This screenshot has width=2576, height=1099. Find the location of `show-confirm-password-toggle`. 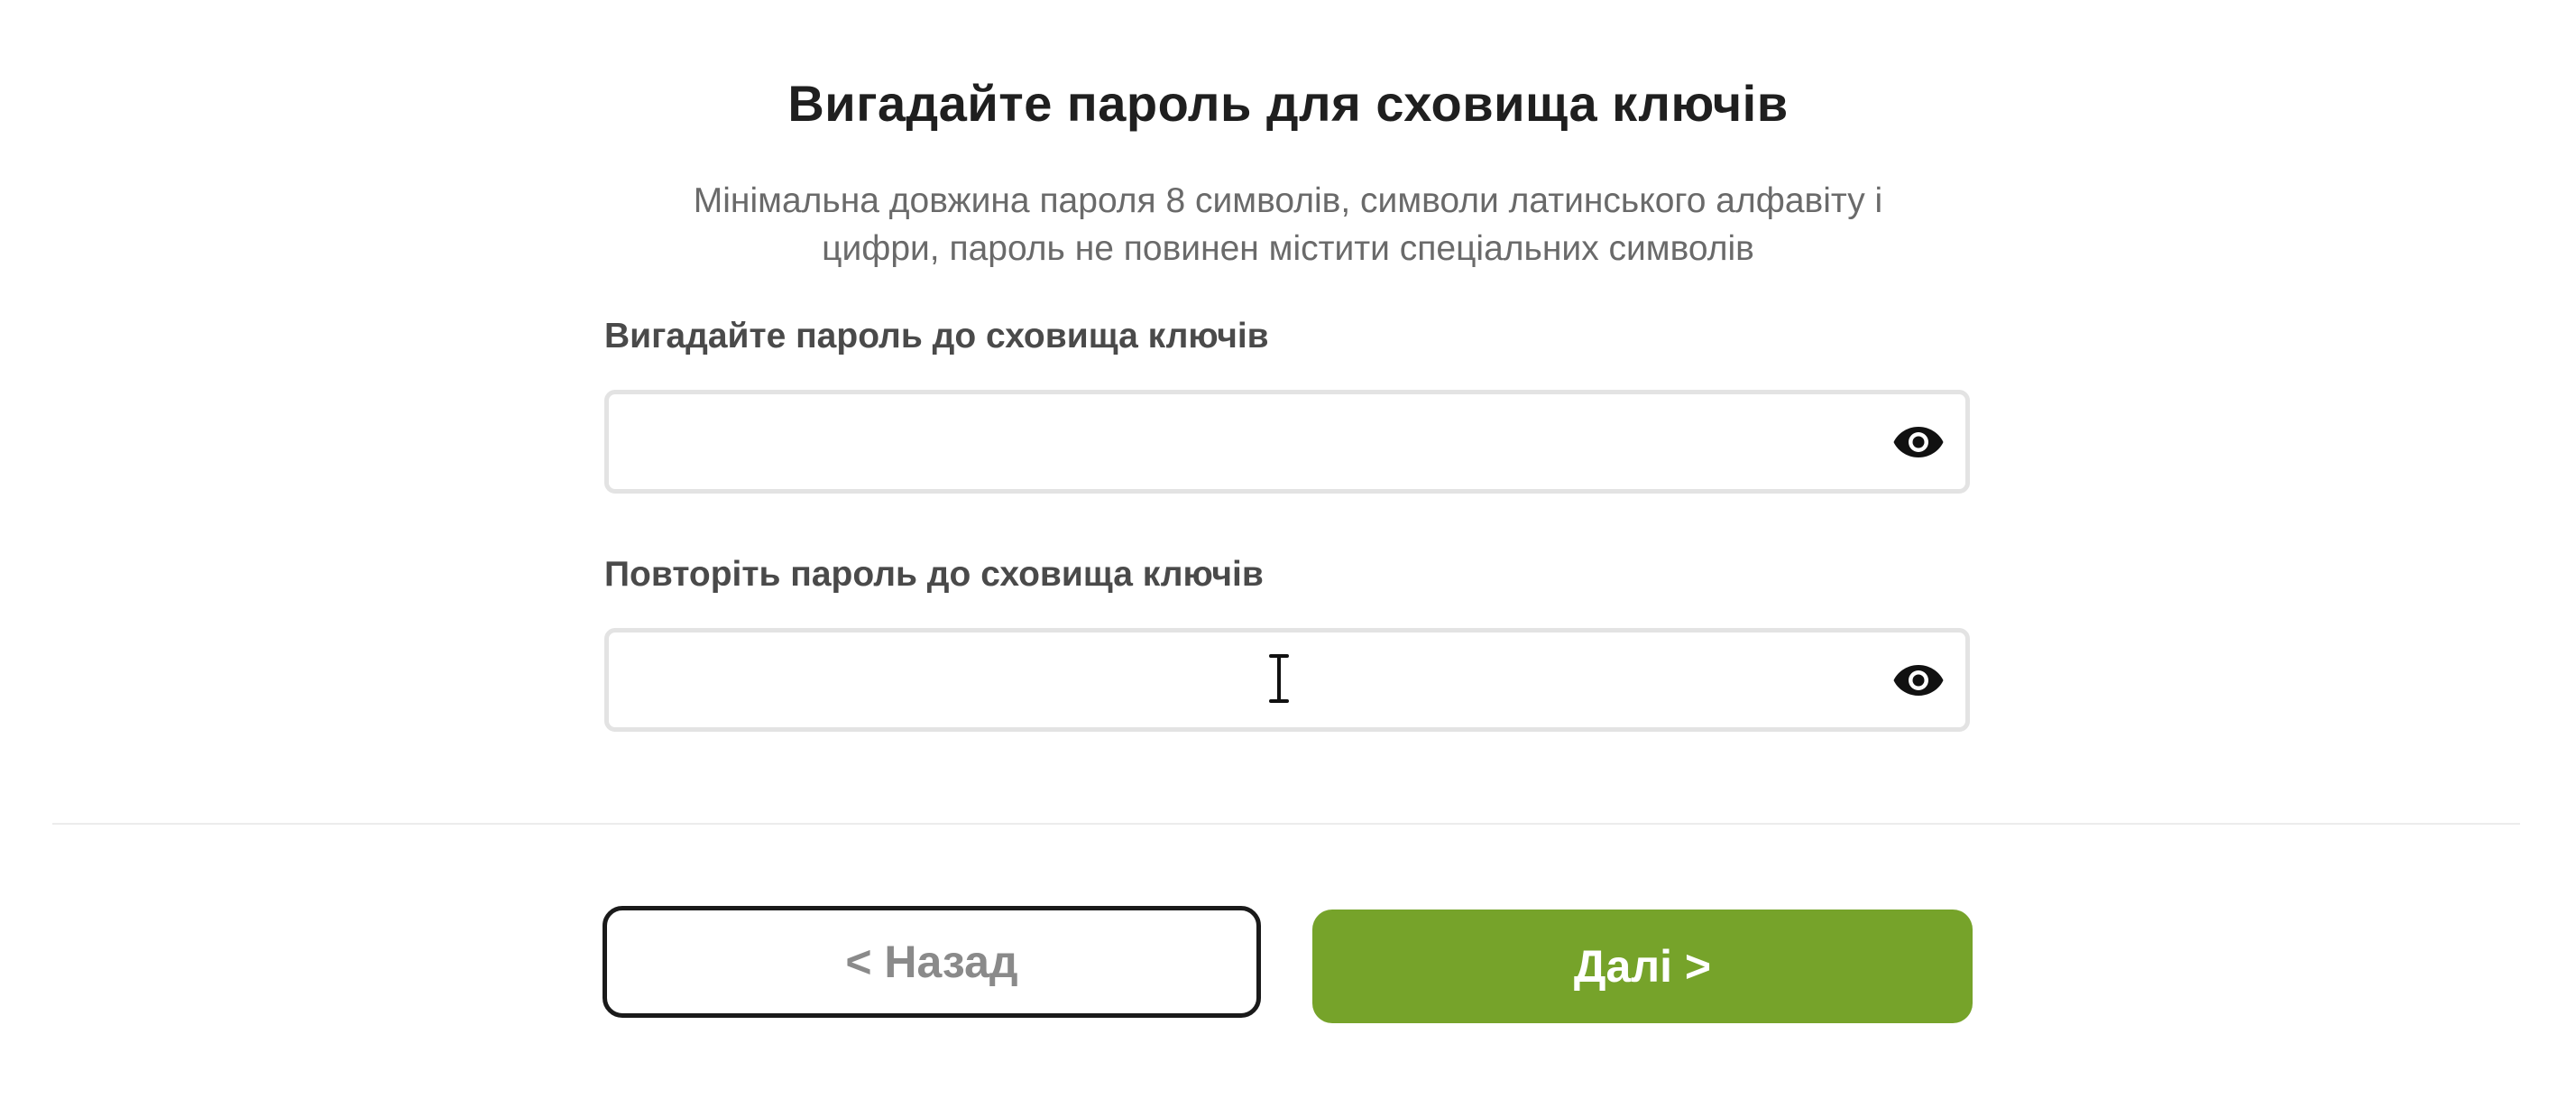

show-confirm-password-toggle is located at coordinates (1919, 680).